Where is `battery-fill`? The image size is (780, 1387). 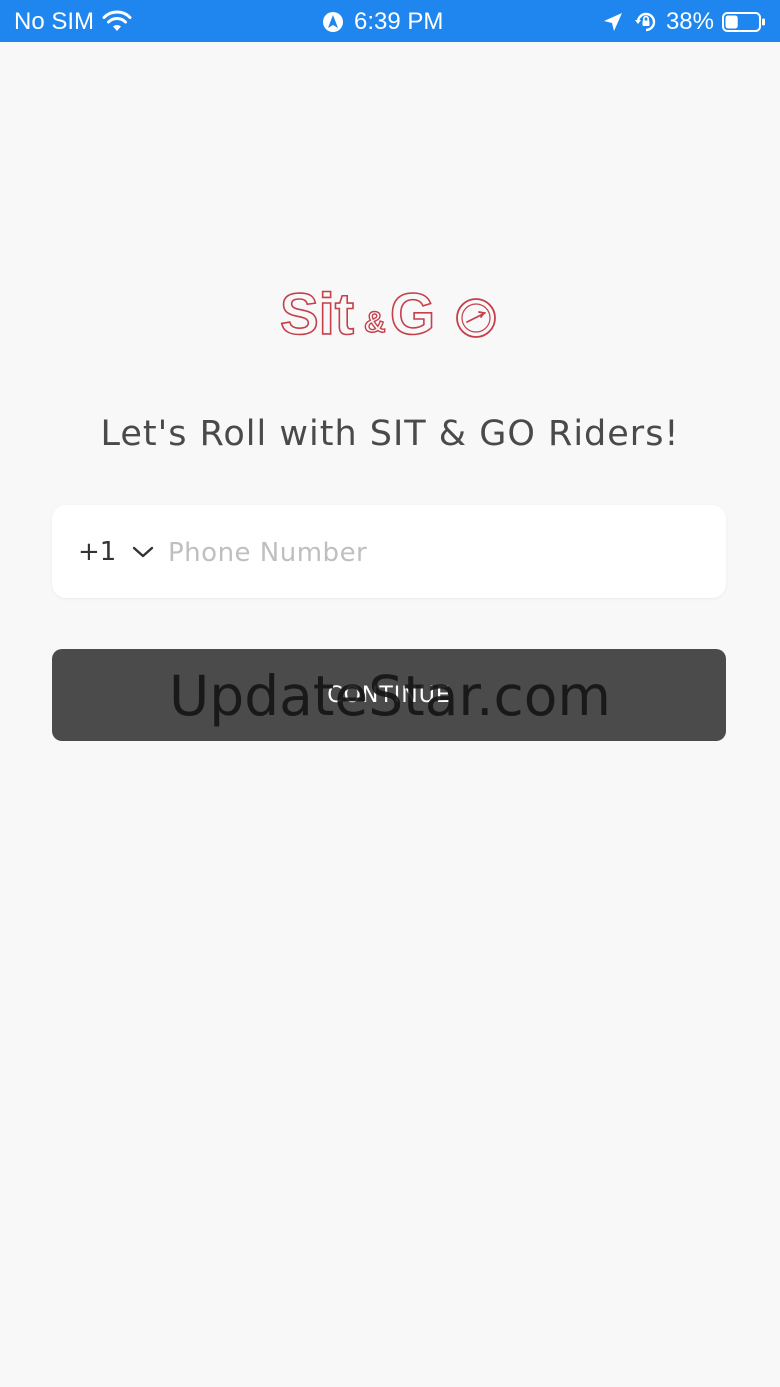 battery-fill is located at coordinates (731, 22).